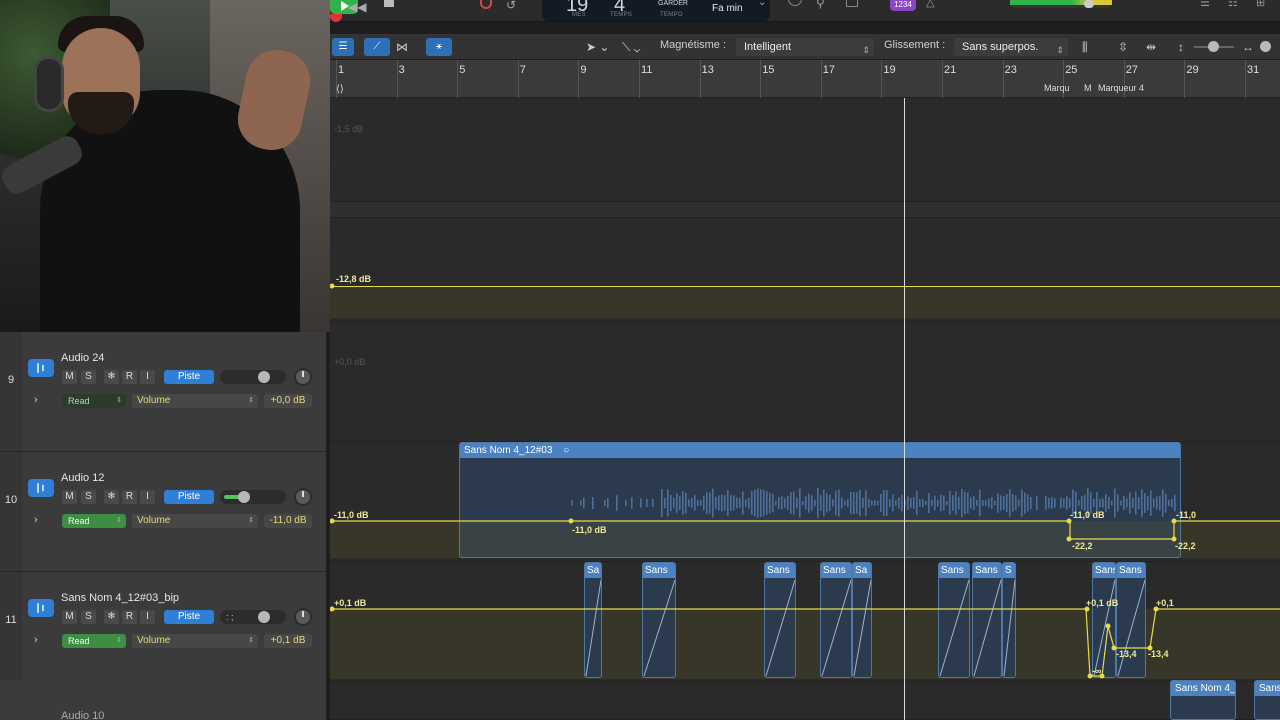 Image resolution: width=1280 pixels, height=720 pixels. I want to click on stop-icon, so click(389, 3).